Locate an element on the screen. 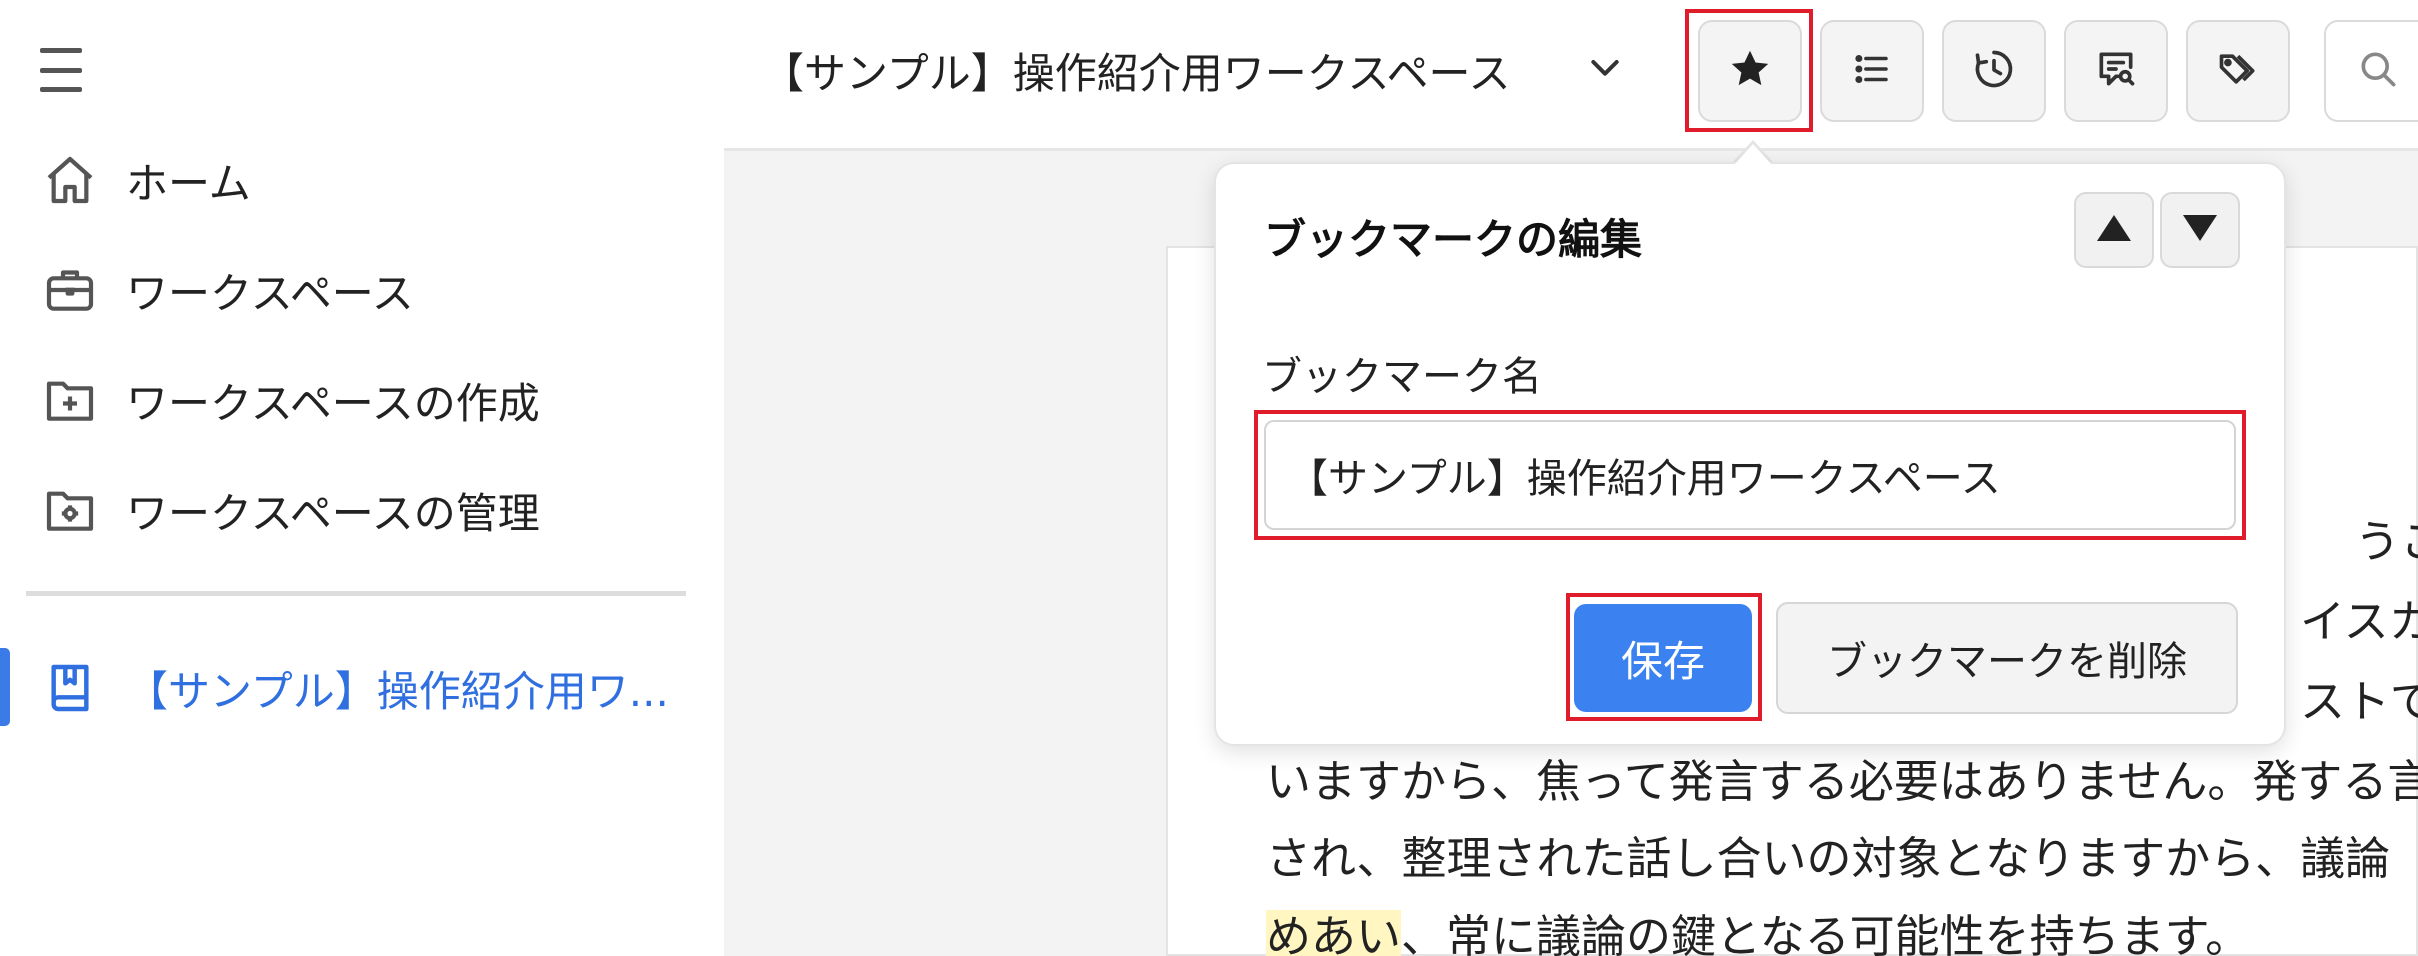  sidebar-item-label: ホーム is located at coordinates (188, 183).